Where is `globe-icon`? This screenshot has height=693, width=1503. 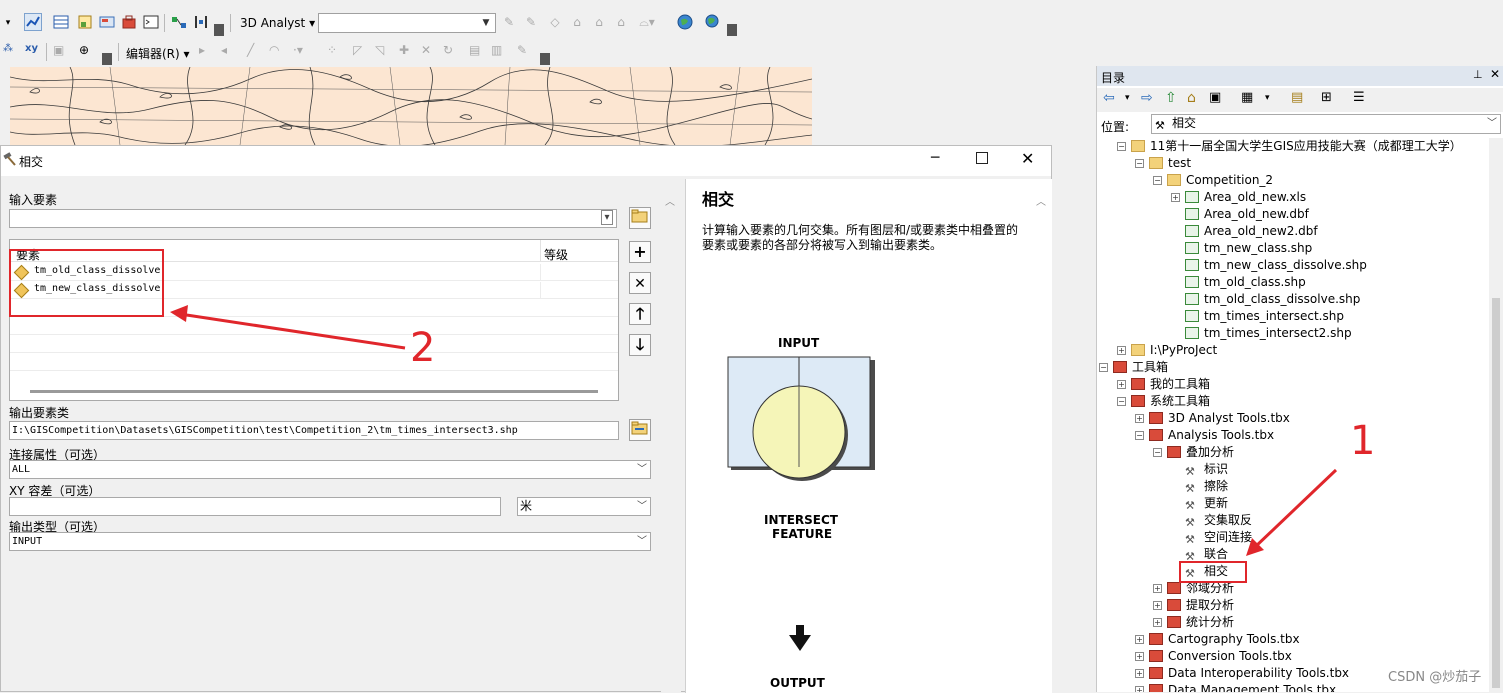
globe-icon is located at coordinates (685, 22).